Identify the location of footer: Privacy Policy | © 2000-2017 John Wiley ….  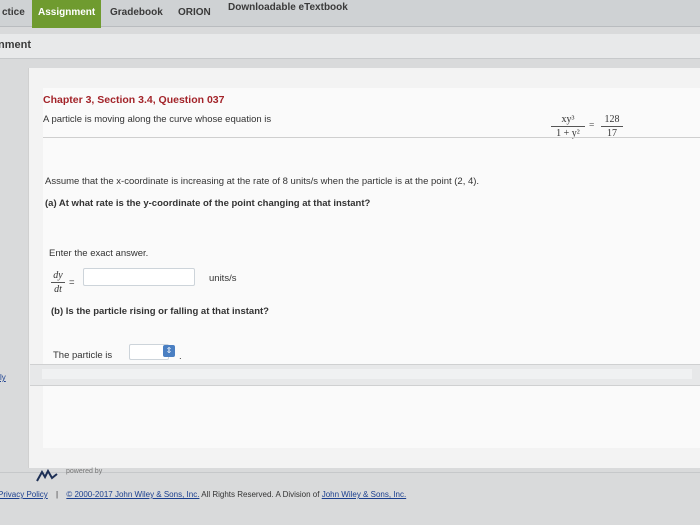
(203, 494).